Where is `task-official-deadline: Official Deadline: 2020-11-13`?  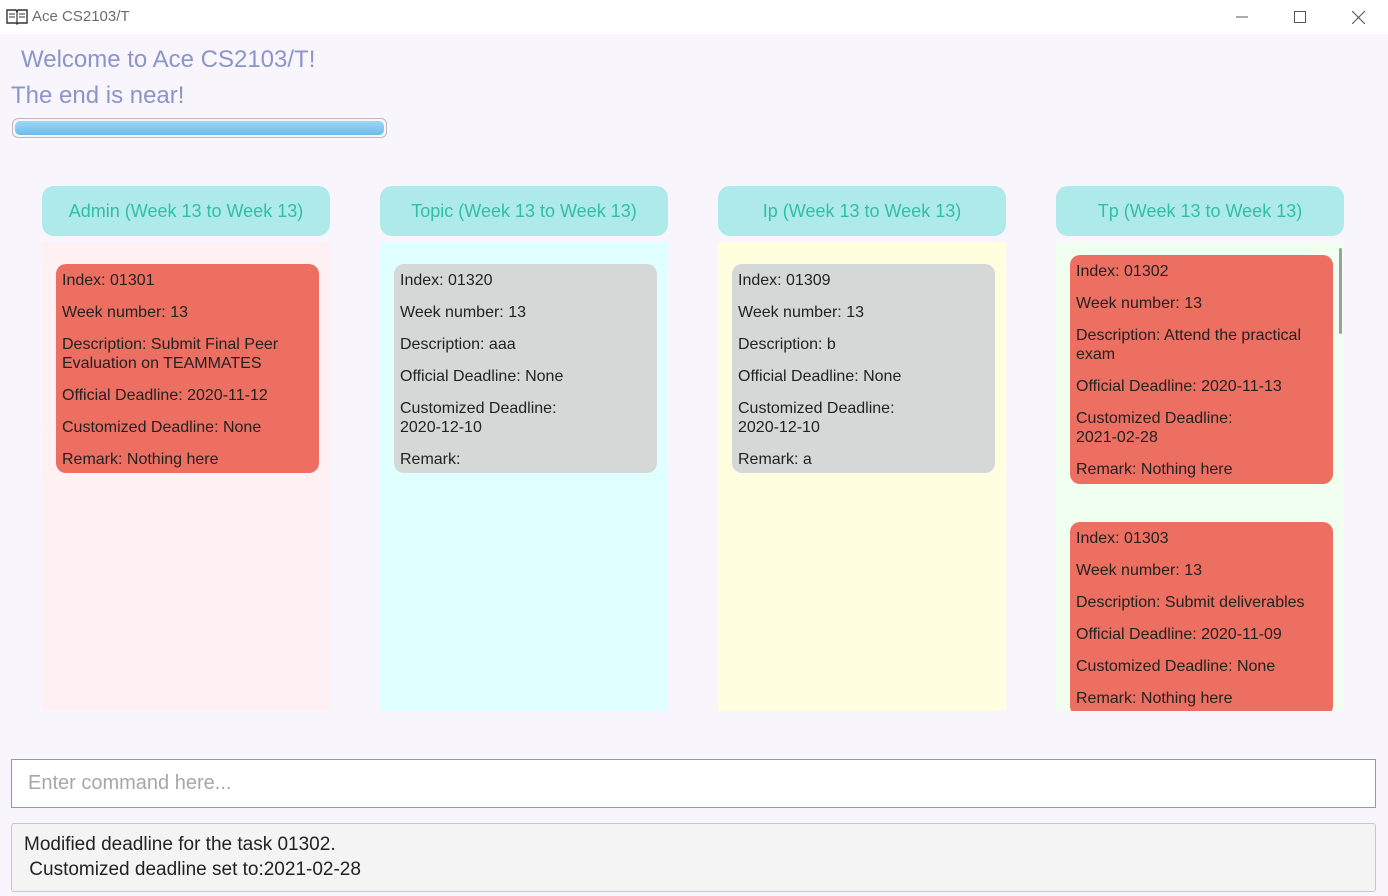 task-official-deadline: Official Deadline: 2020-11-13 is located at coordinates (1179, 386).